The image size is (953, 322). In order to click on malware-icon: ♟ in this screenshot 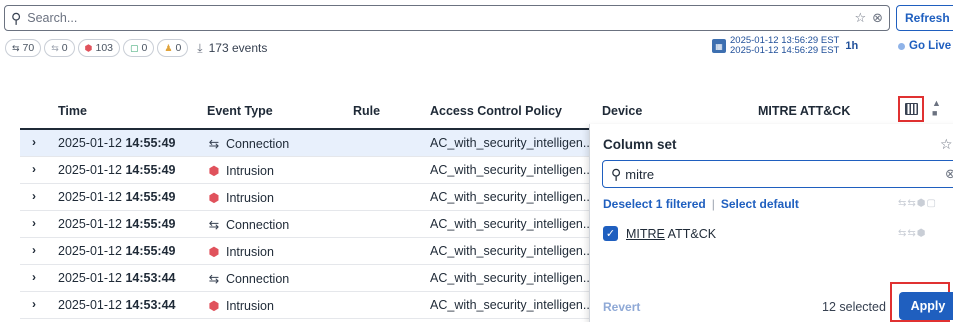, I will do `click(168, 47)`.